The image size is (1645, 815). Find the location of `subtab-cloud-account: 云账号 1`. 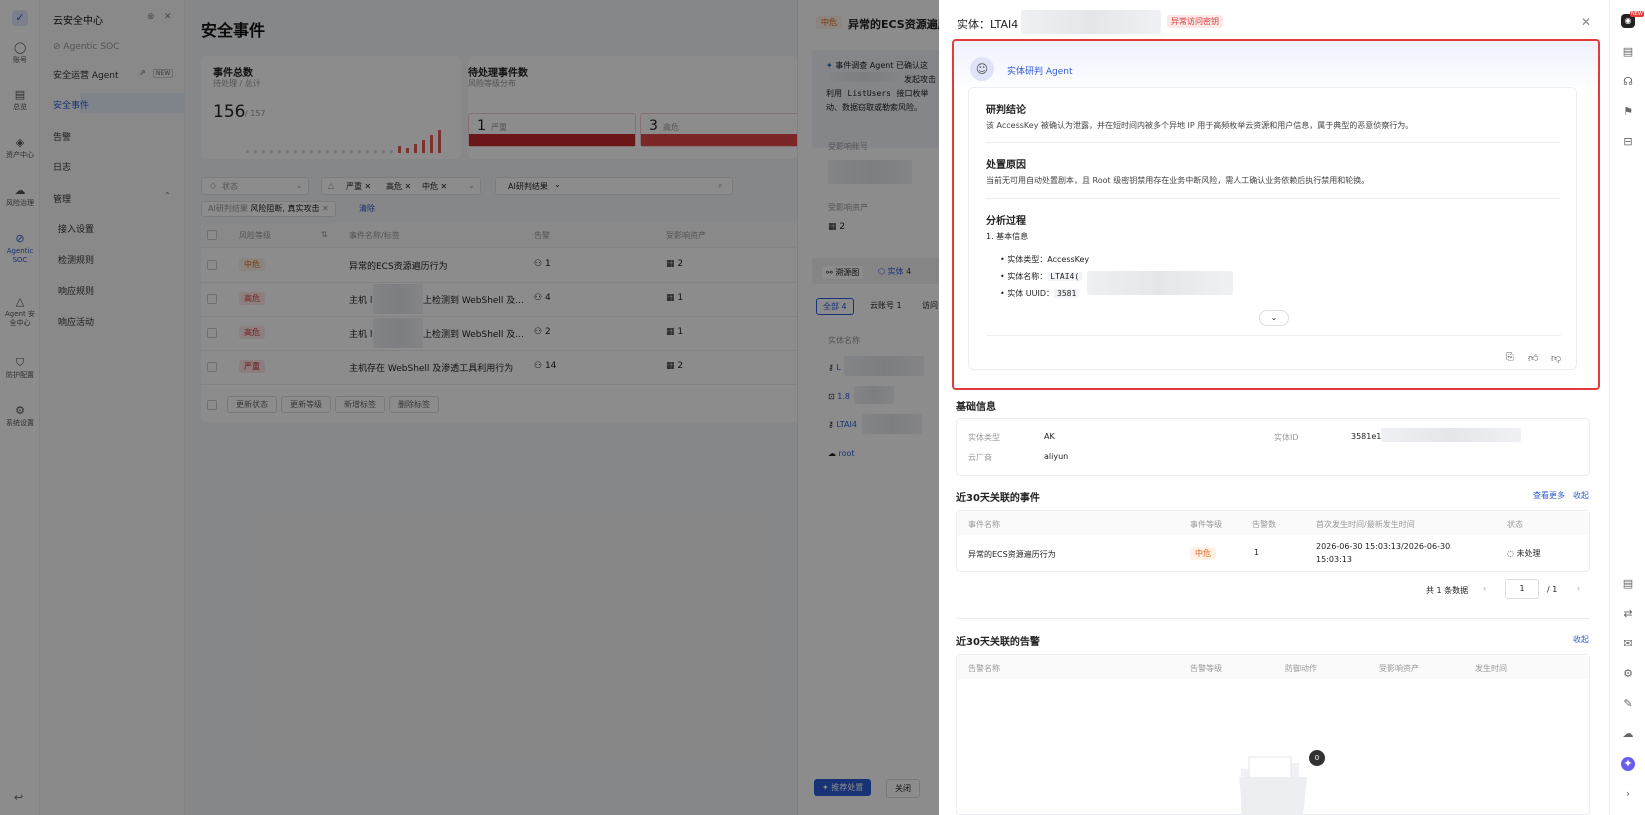

subtab-cloud-account: 云账号 1 is located at coordinates (886, 305).